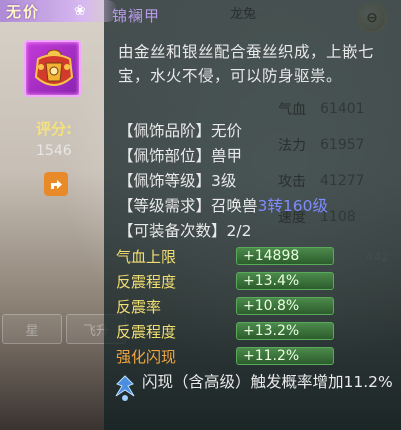 The height and width of the screenshot is (430, 401). I want to click on flash-effect-icon, so click(125, 388).